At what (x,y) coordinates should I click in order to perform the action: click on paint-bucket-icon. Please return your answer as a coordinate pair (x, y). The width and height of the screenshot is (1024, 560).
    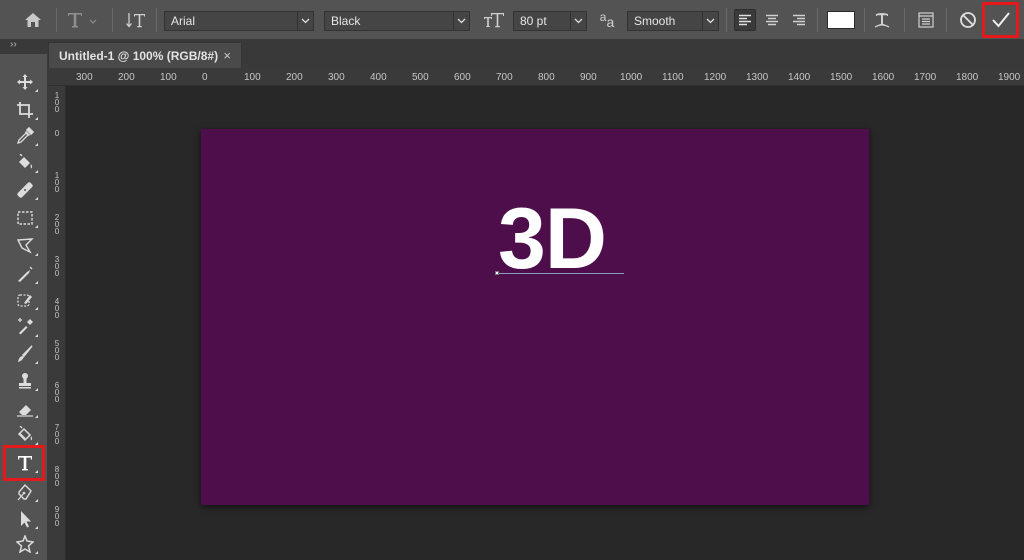
    Looking at the image, I should click on (26, 161).